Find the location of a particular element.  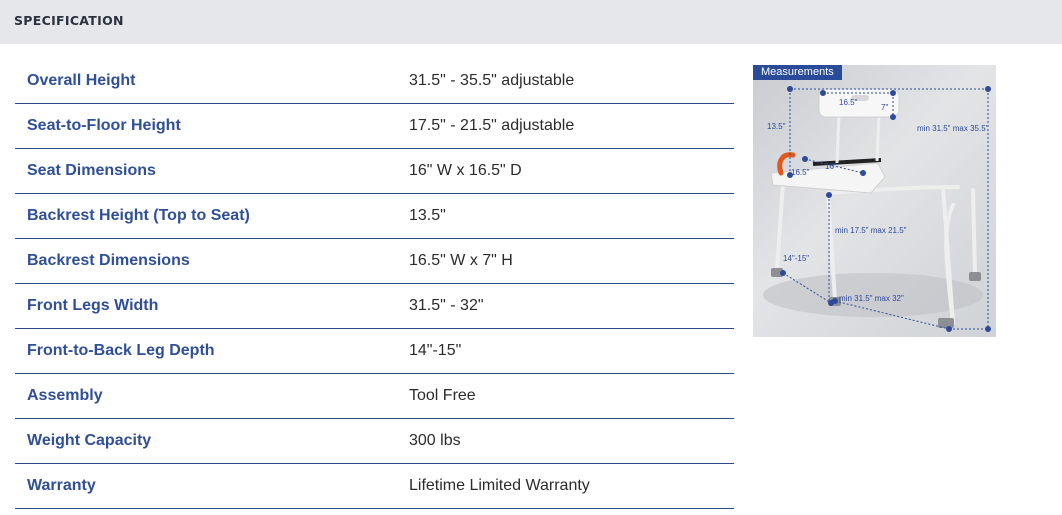

dim-overall-height: min 31.5" max 35.5" is located at coordinates (953, 128).